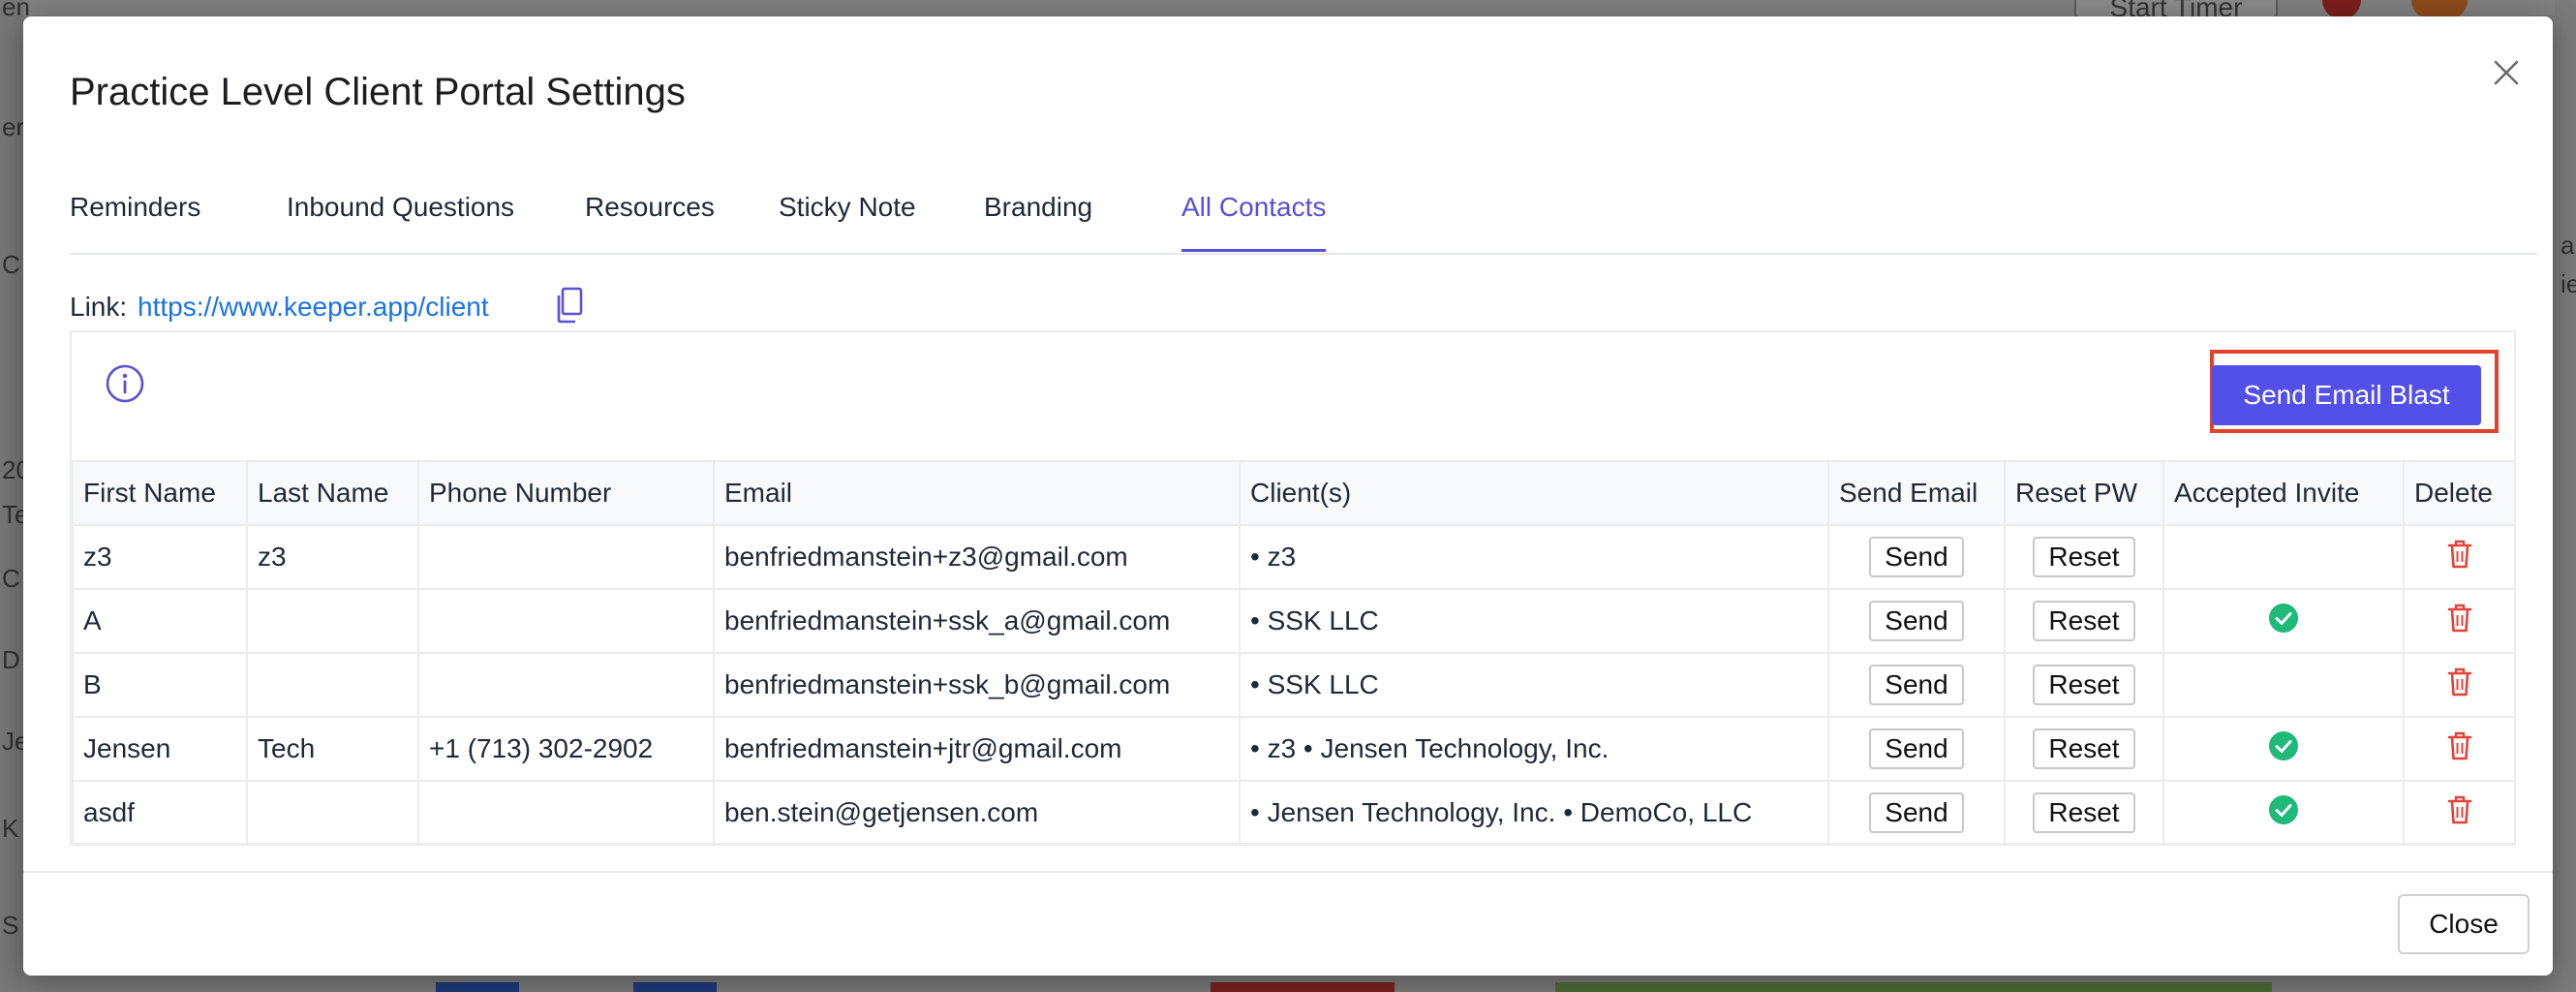 The width and height of the screenshot is (2576, 992). I want to click on background-text: S, so click(10, 925).